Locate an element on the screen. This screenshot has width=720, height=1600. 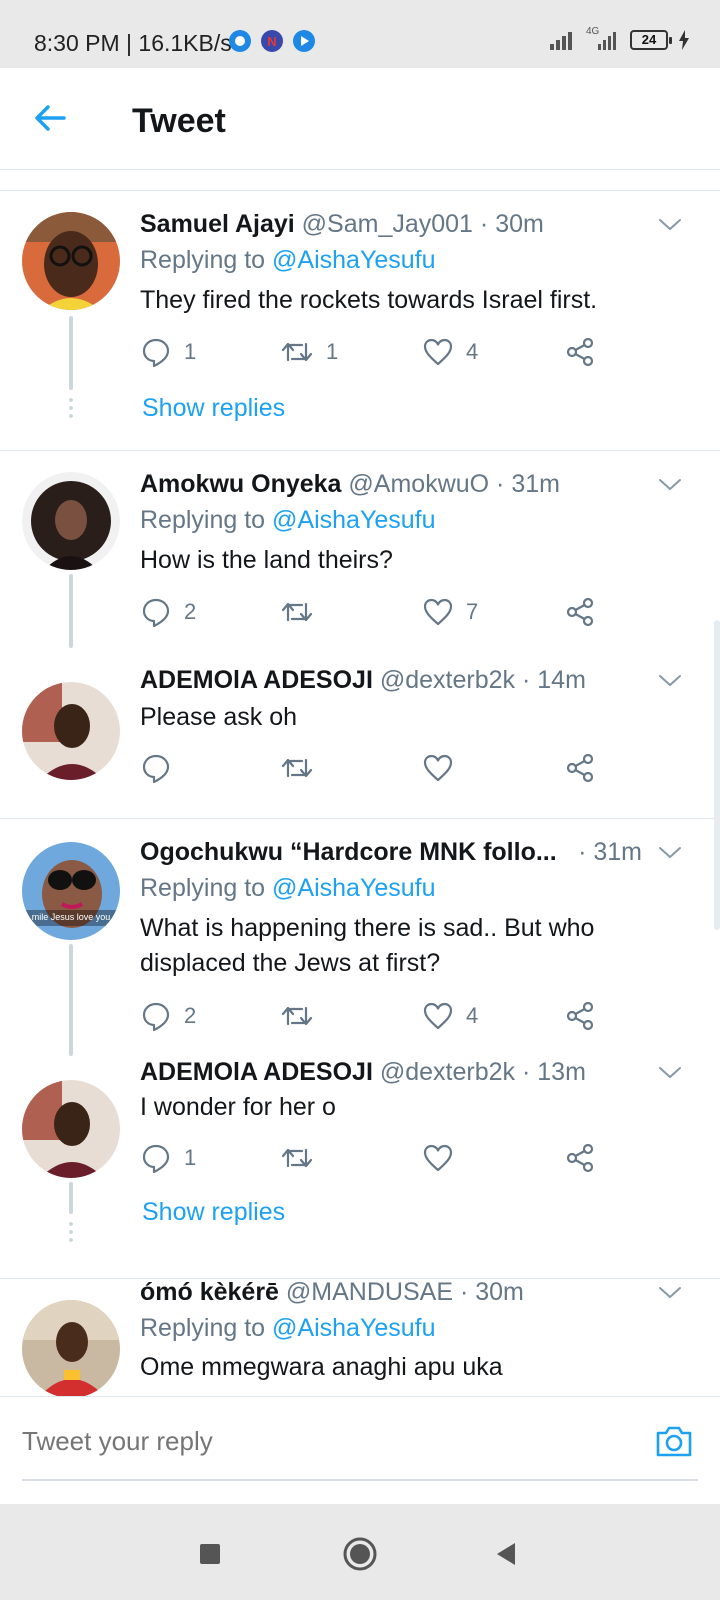
author-name: Samuel Ajayi is located at coordinates (217, 224).